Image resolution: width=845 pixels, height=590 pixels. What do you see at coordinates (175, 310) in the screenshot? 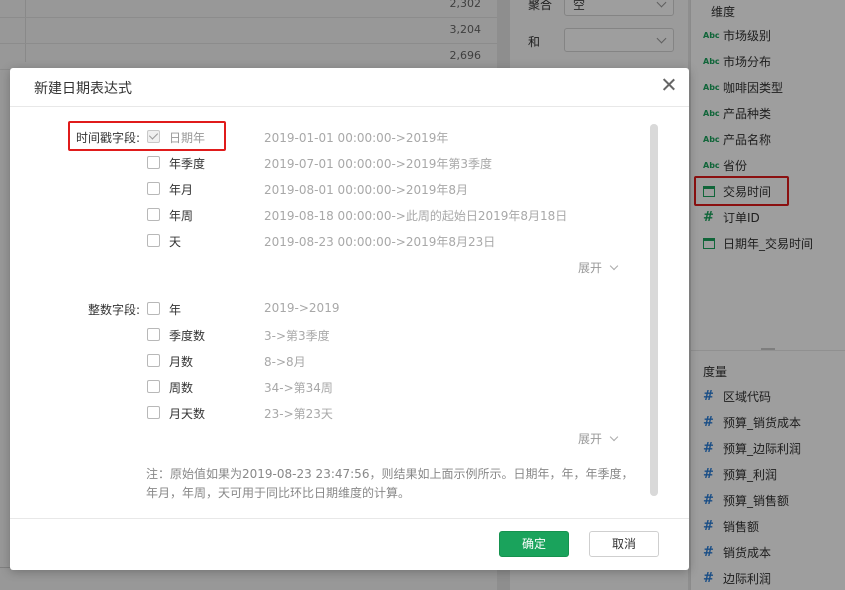
I see `option-label: 年` at bounding box center [175, 310].